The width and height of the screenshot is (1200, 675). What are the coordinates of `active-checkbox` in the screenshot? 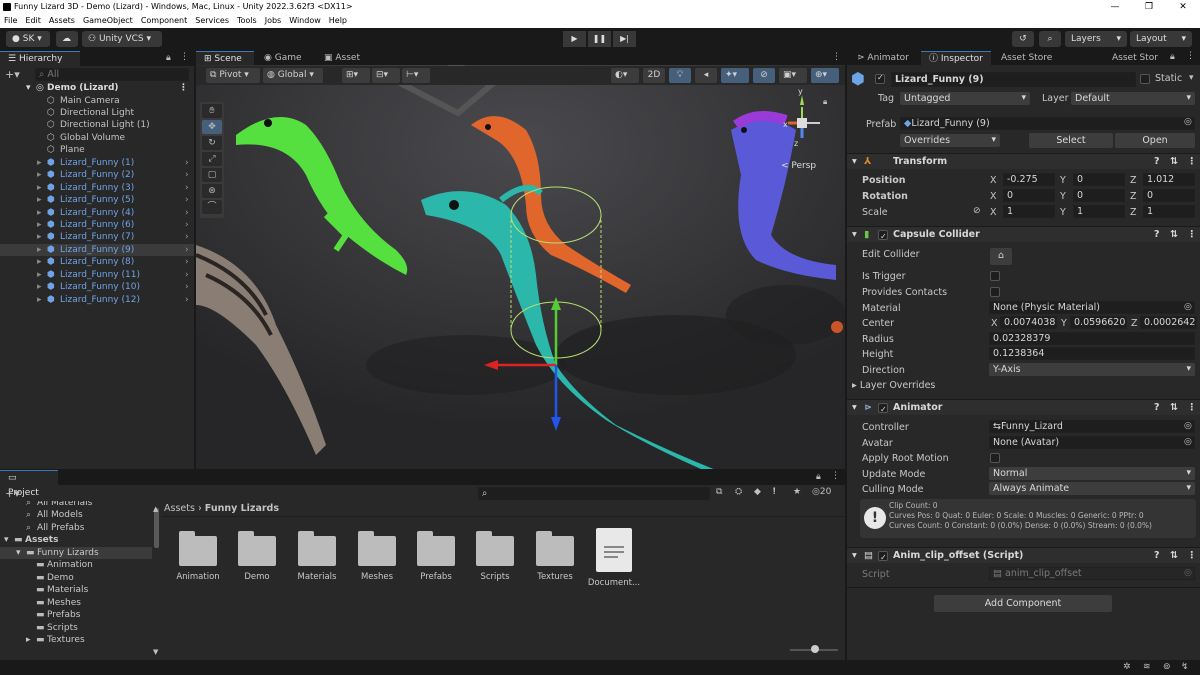 It's located at (880, 78).